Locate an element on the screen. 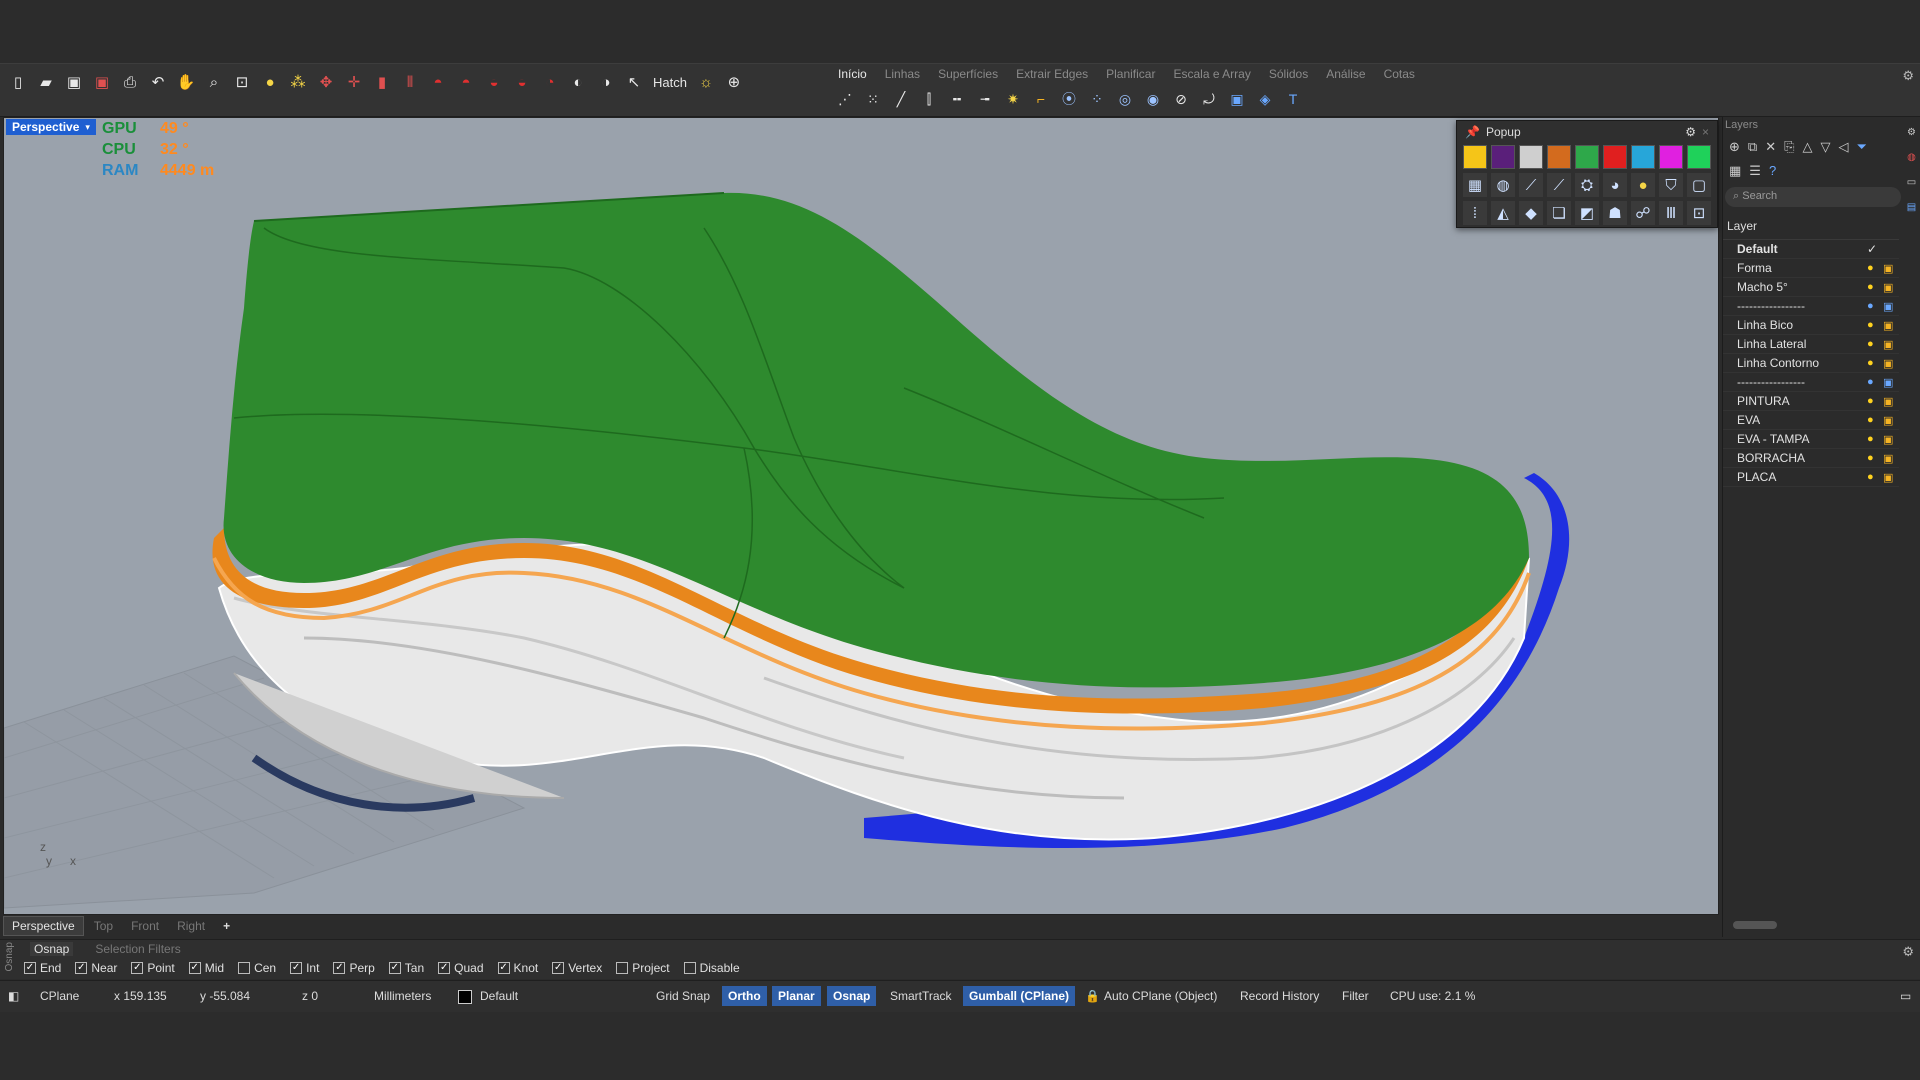 This screenshot has width=1920, height=1080. grid-snap-toggle: Grid Snap is located at coordinates (683, 996).